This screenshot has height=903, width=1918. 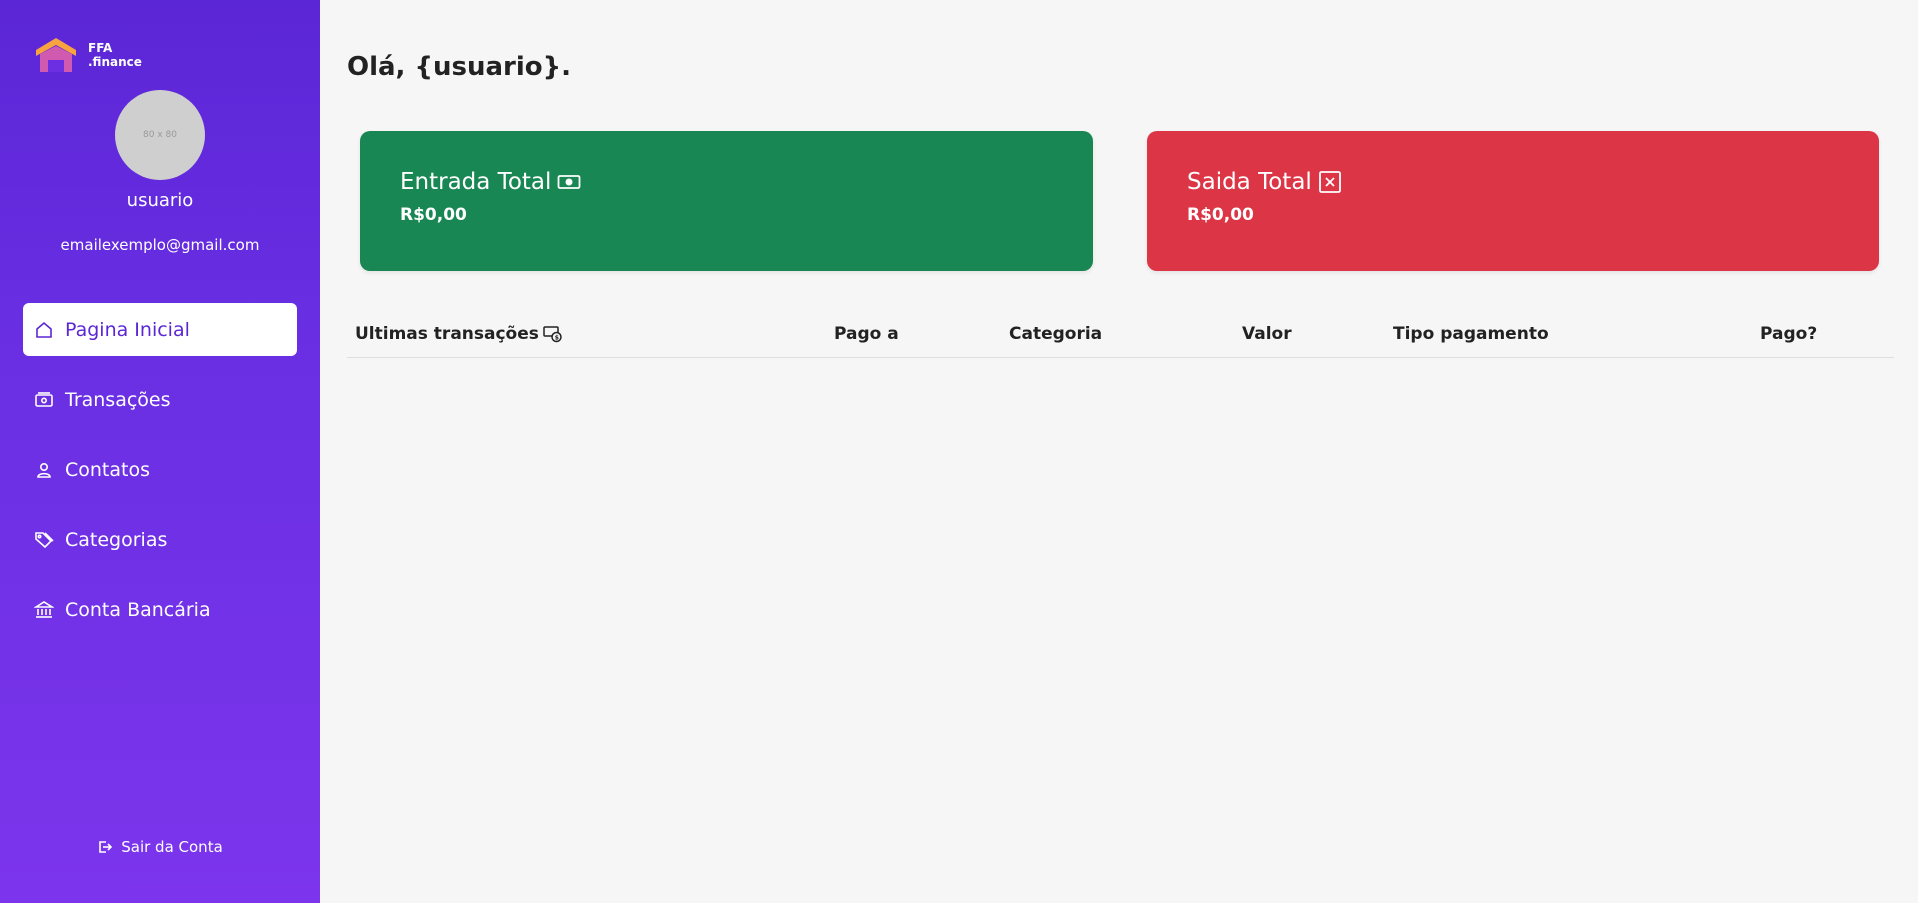 I want to click on page-title: Olá, {usuario}., so click(x=459, y=67).